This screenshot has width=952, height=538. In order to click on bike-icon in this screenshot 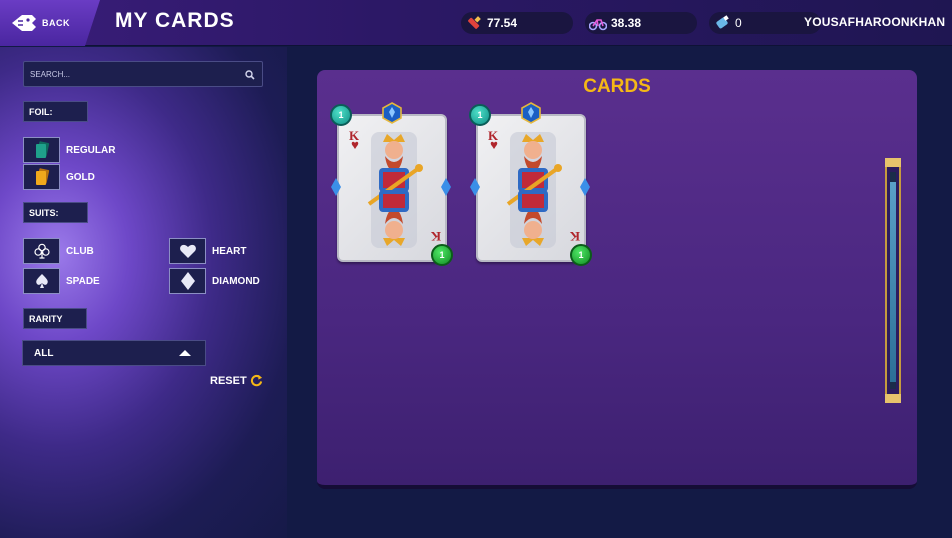, I will do `click(598, 25)`.